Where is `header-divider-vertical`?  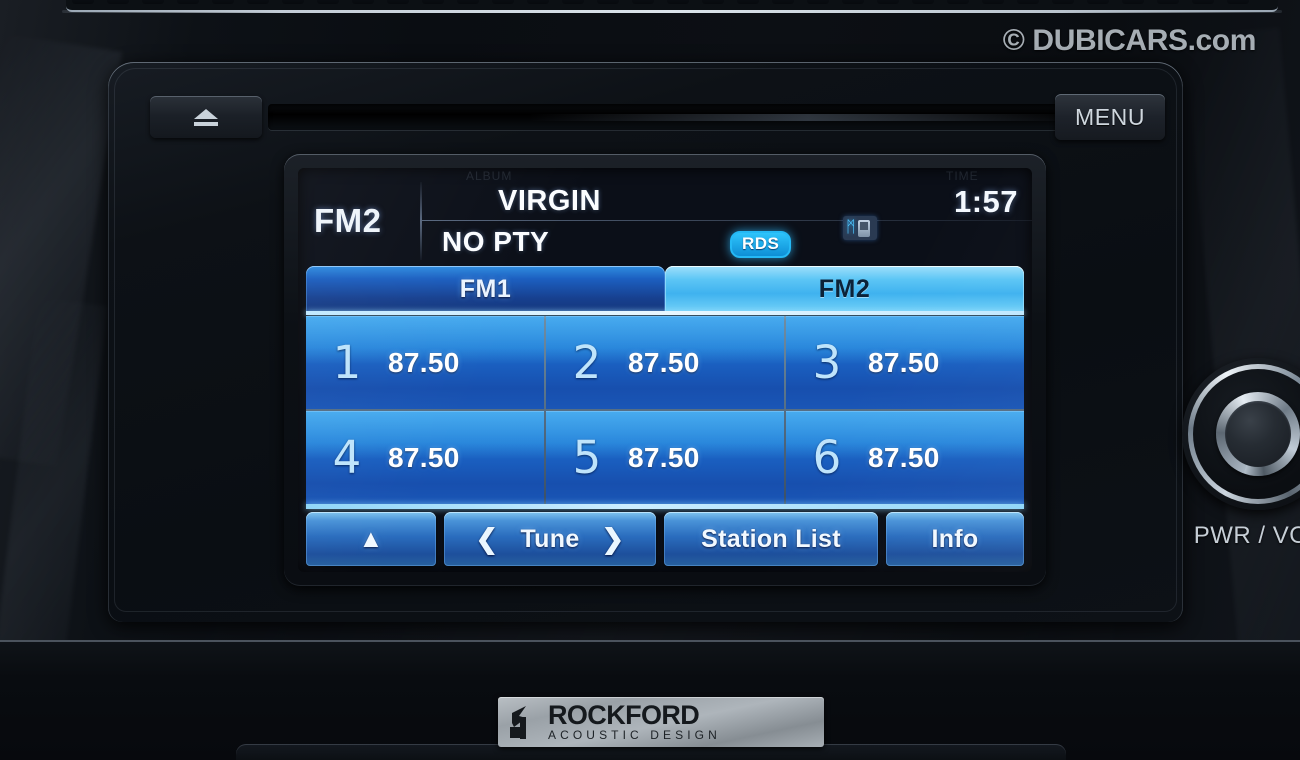
header-divider-vertical is located at coordinates (421, 221).